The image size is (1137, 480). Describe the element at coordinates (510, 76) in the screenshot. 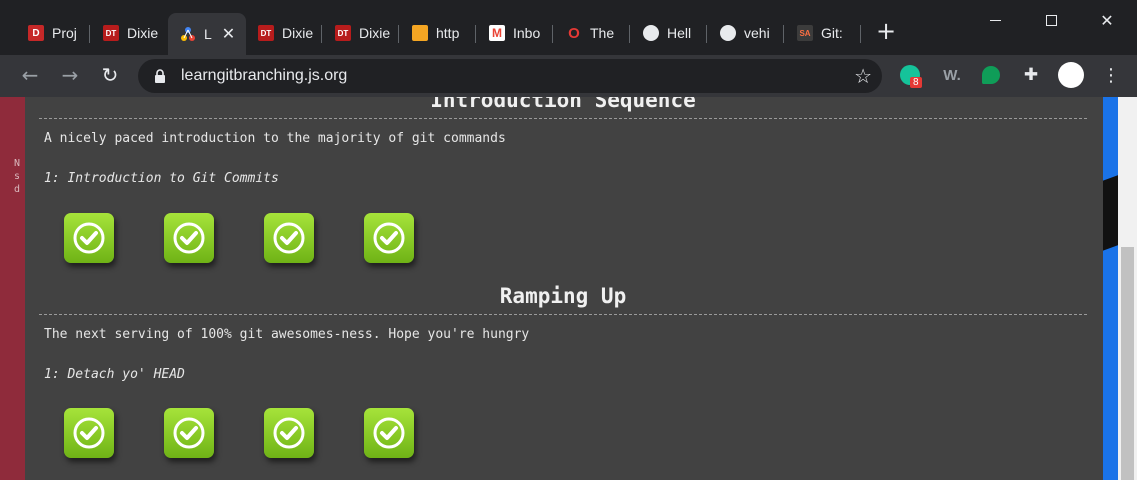

I see `address-bar: learngitbranching.js.org ☆` at that location.